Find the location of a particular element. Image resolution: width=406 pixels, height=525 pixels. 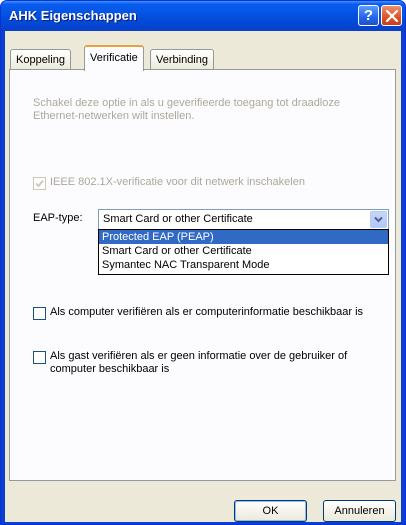

cancel-button: Annuleren is located at coordinates (359, 511).